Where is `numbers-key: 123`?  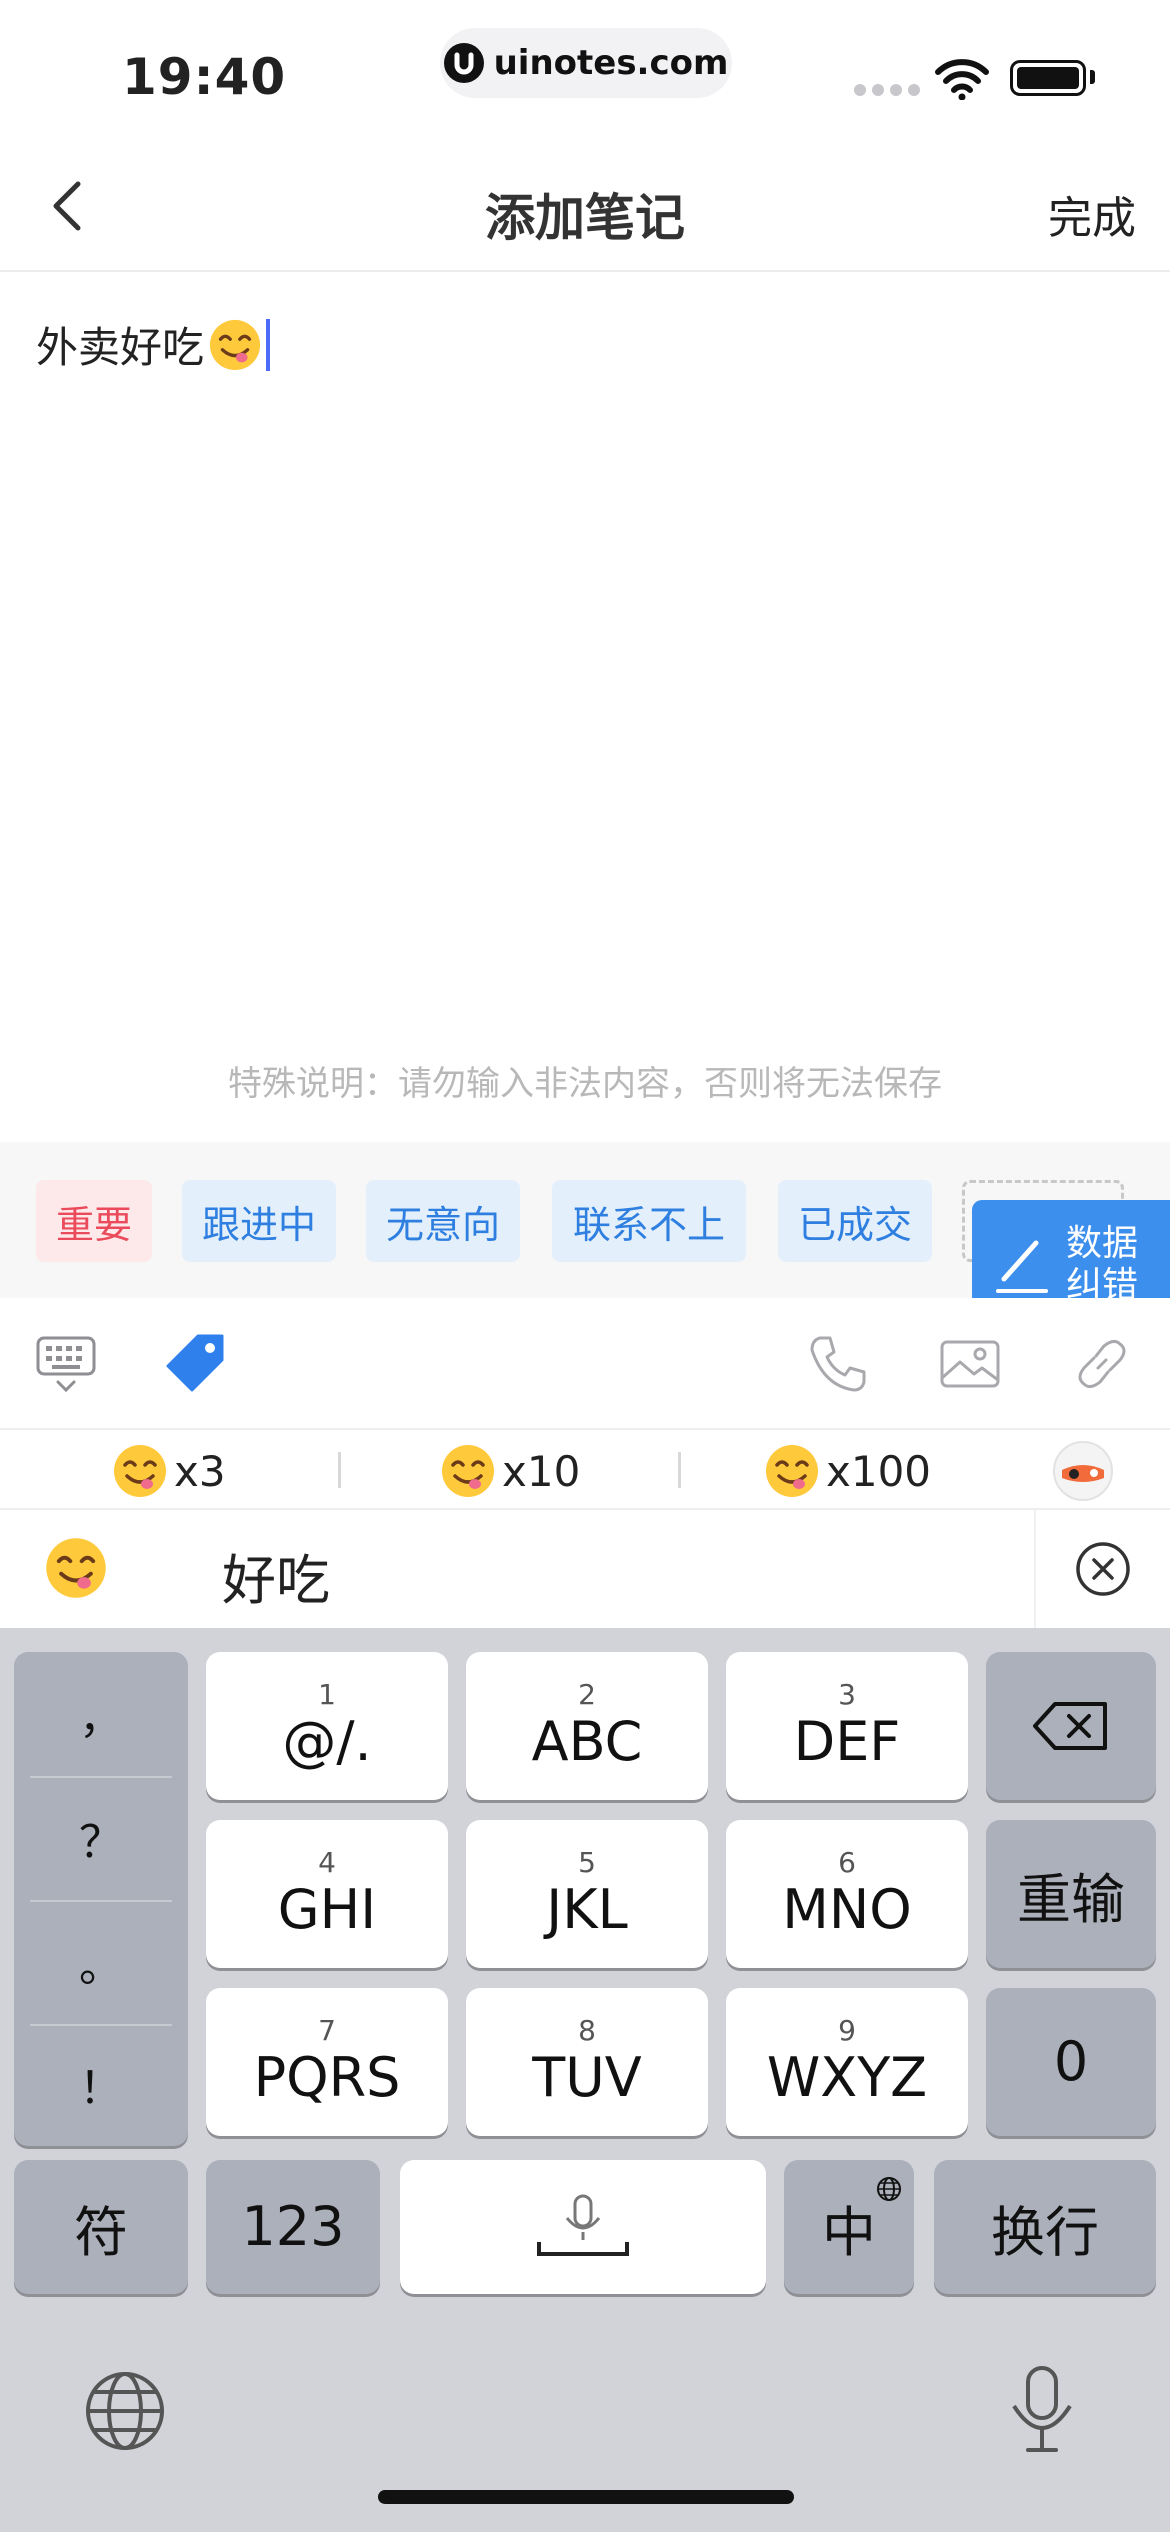 numbers-key: 123 is located at coordinates (293, 2227).